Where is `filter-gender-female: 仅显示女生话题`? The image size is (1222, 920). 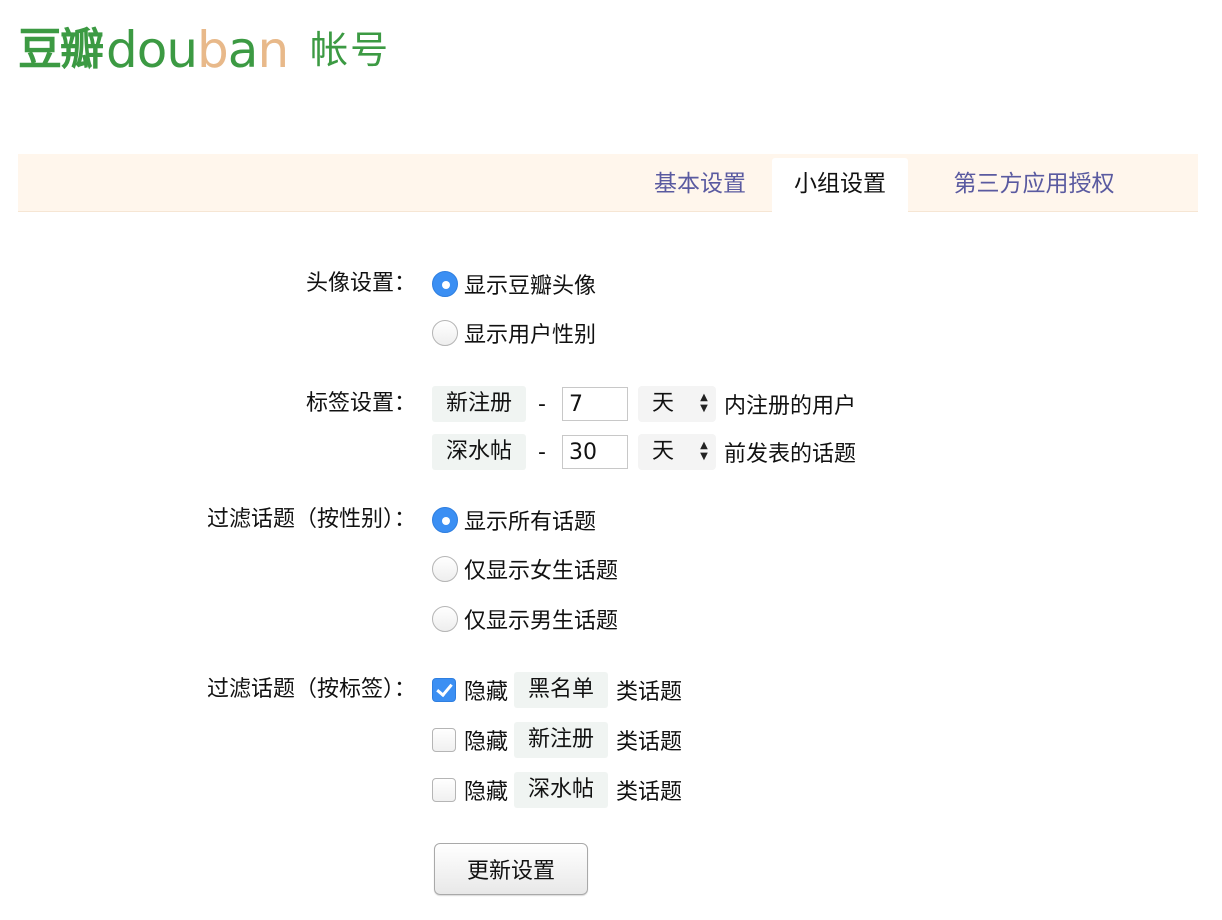 filter-gender-female: 仅显示女生话题 is located at coordinates (525, 569).